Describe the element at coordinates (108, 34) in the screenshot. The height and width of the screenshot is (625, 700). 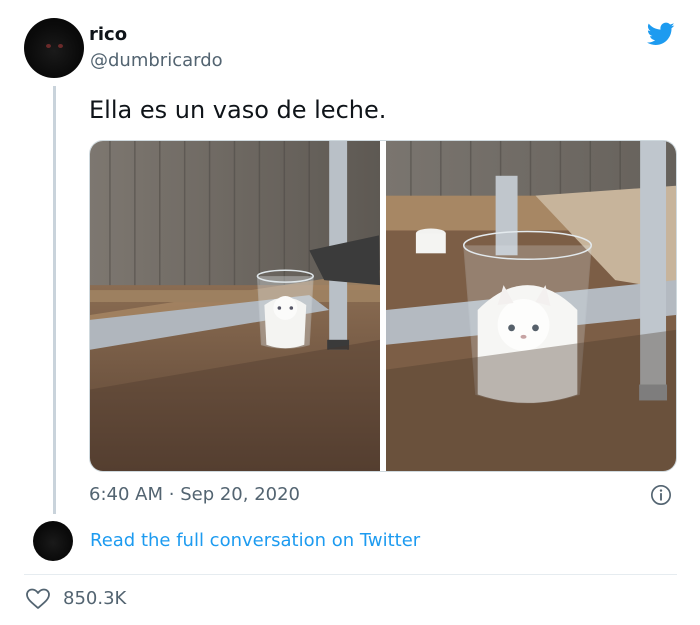
I see `user-name: rico` at that location.